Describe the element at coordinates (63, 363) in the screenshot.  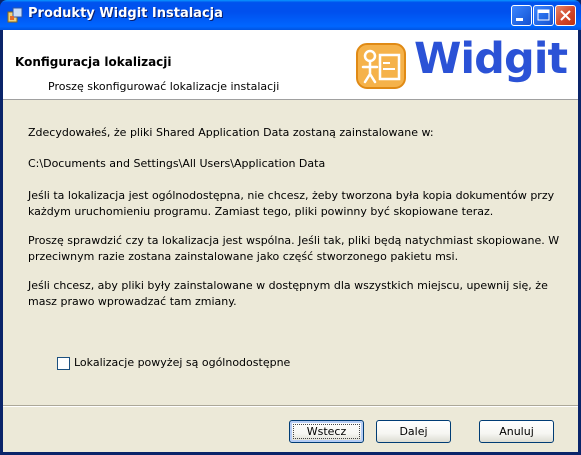
I see `public-location-checkbox` at that location.